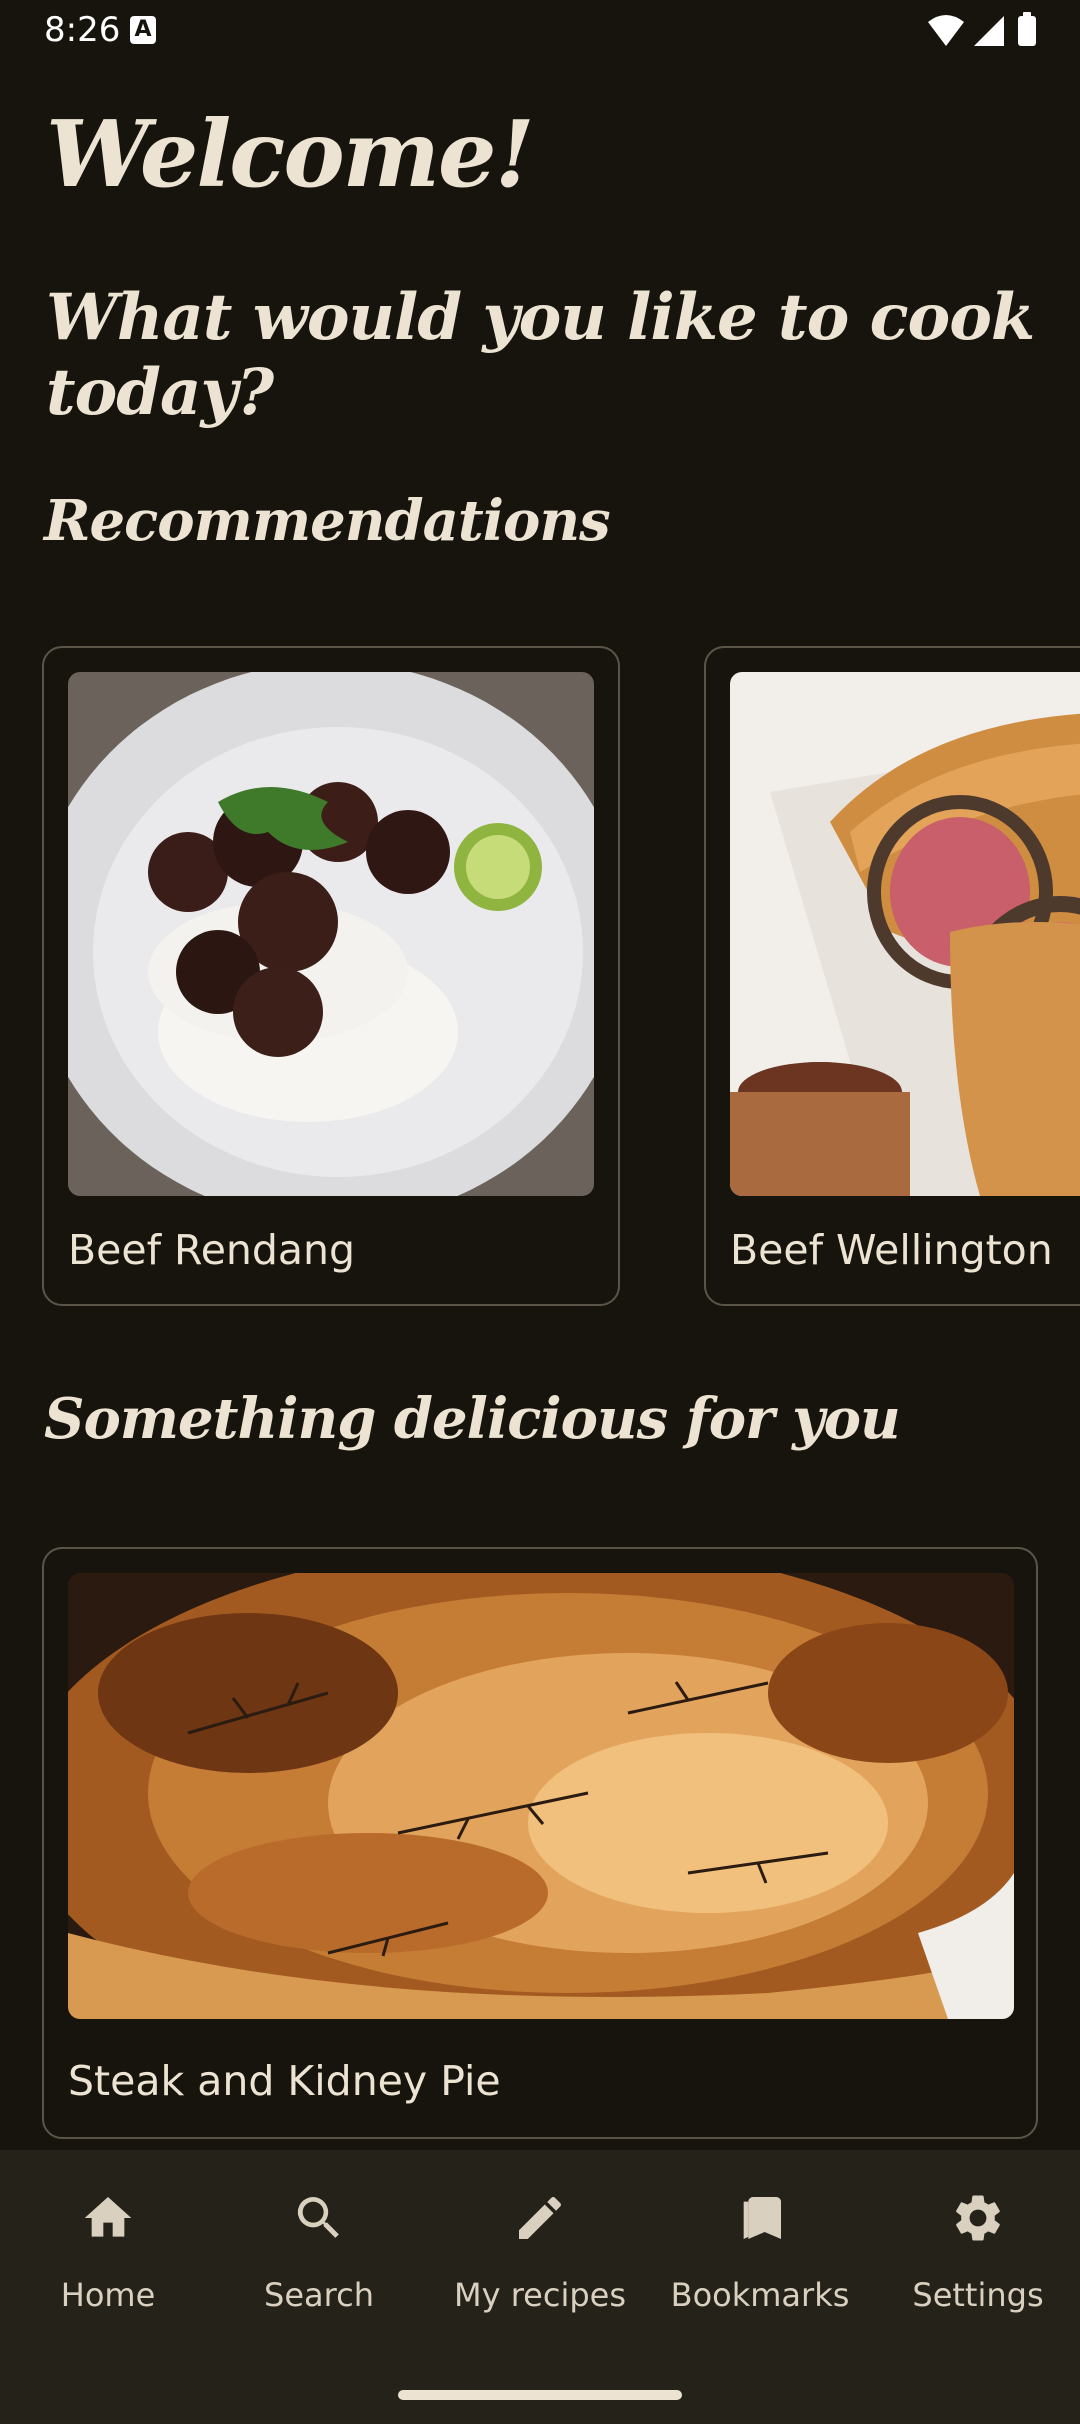  What do you see at coordinates (143, 30) in the screenshot?
I see `notification-icon: A` at bounding box center [143, 30].